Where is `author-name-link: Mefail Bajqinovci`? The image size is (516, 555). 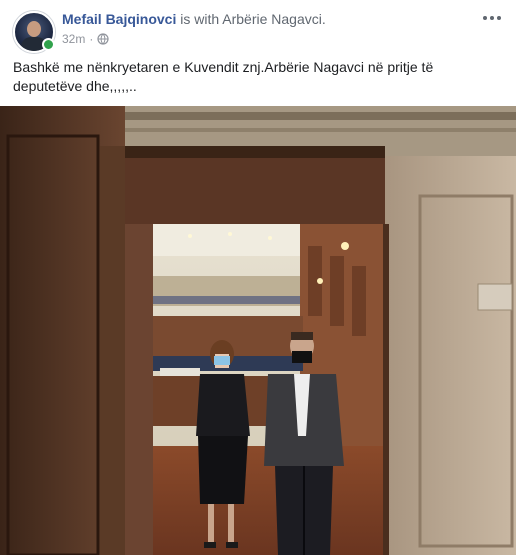
author-name-link: Mefail Bajqinovci is located at coordinates (119, 19).